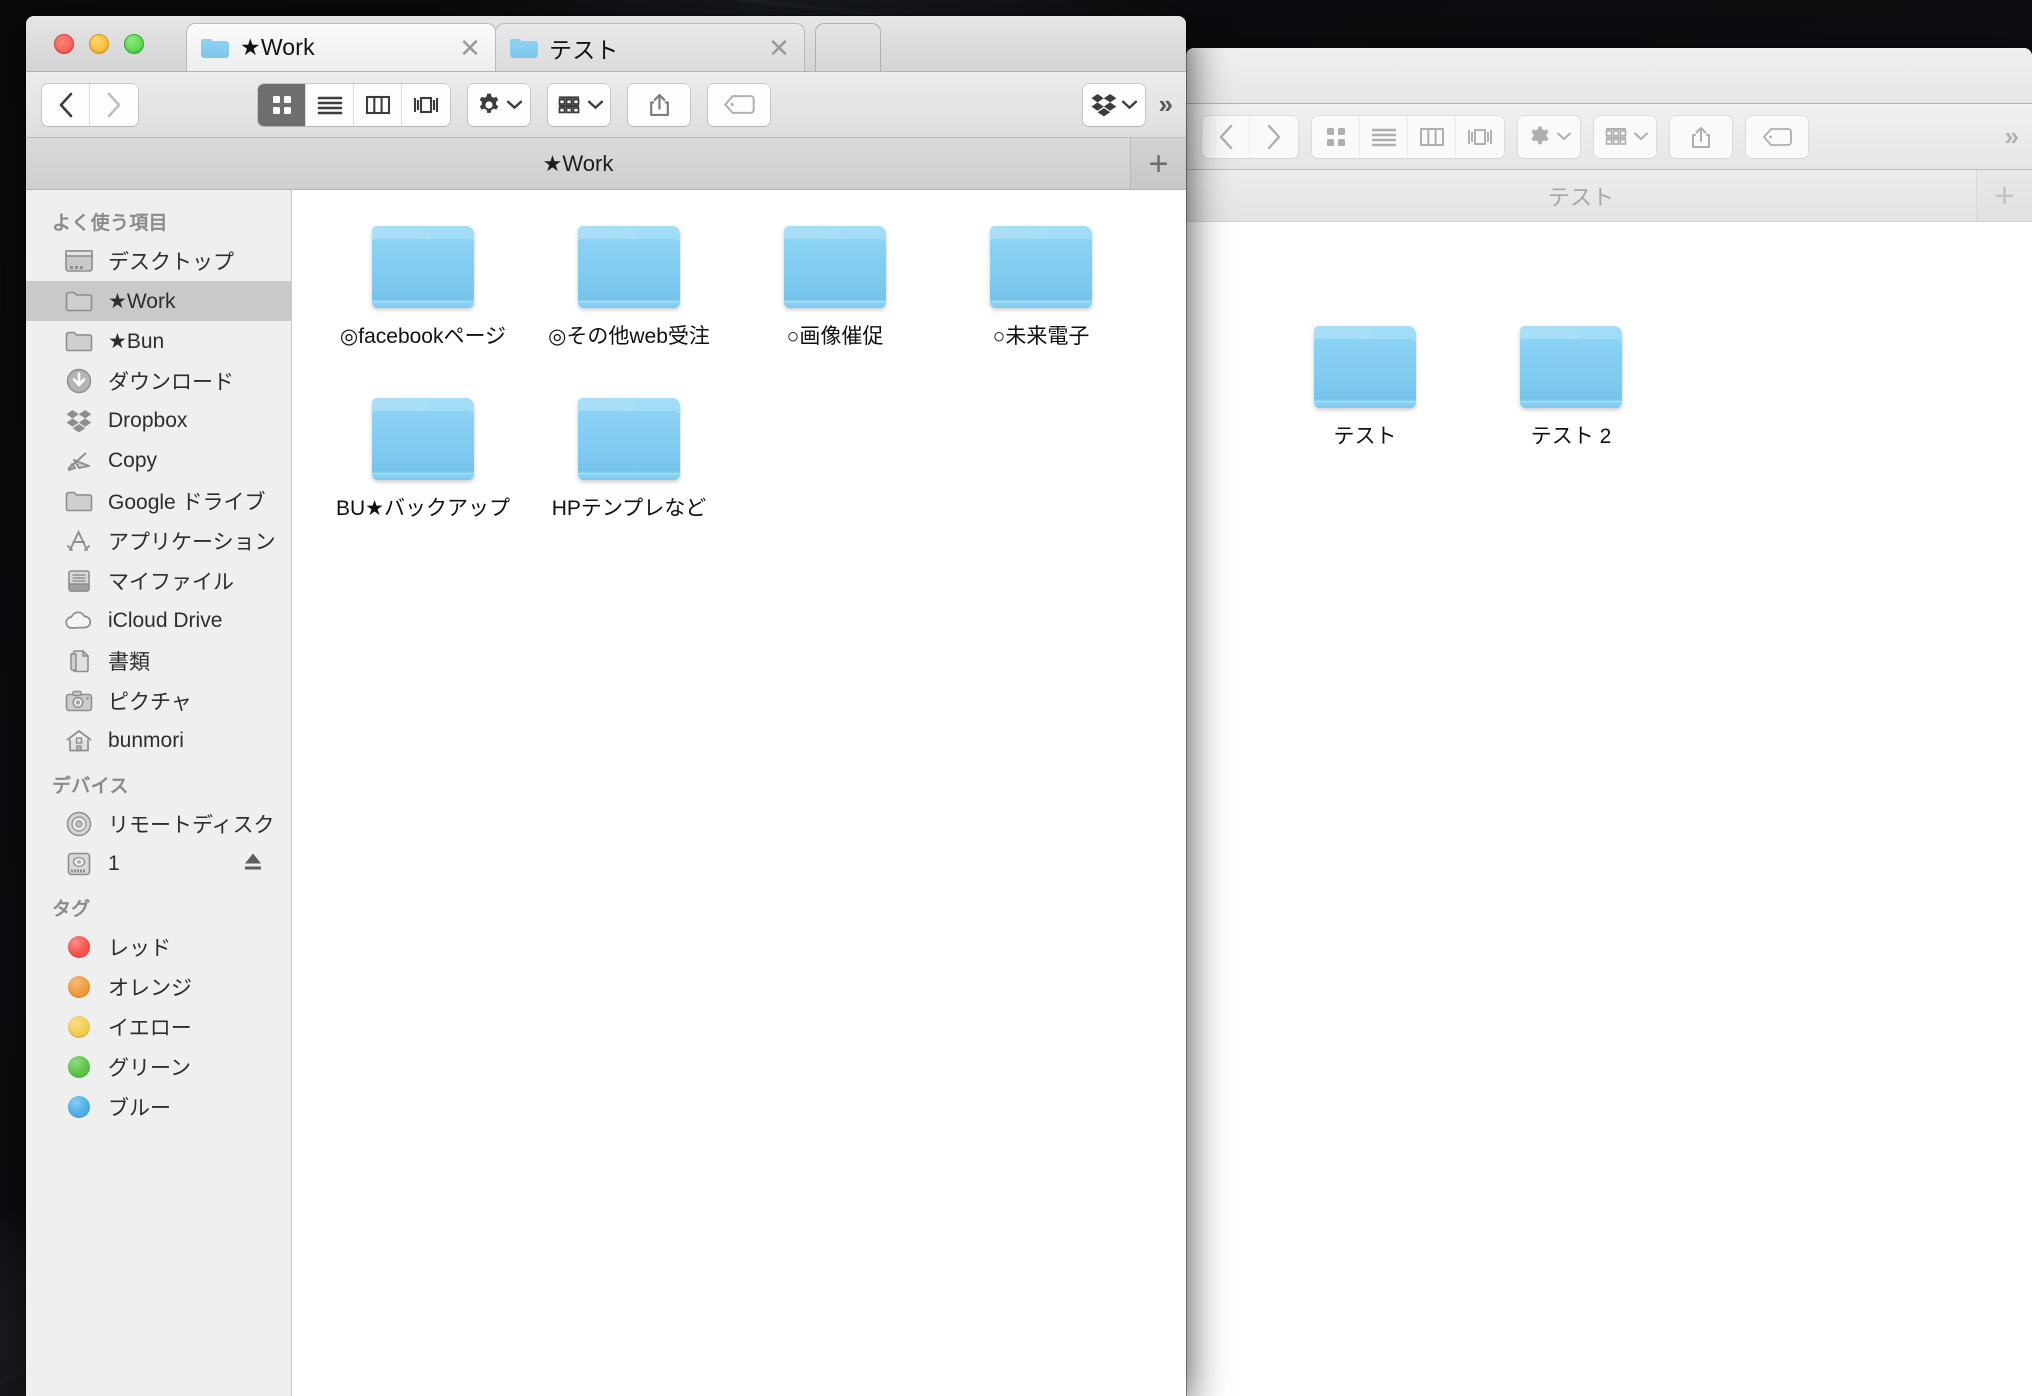 The width and height of the screenshot is (2032, 1396). What do you see at coordinates (1158, 163) in the screenshot?
I see `main-new-tab-button: +` at bounding box center [1158, 163].